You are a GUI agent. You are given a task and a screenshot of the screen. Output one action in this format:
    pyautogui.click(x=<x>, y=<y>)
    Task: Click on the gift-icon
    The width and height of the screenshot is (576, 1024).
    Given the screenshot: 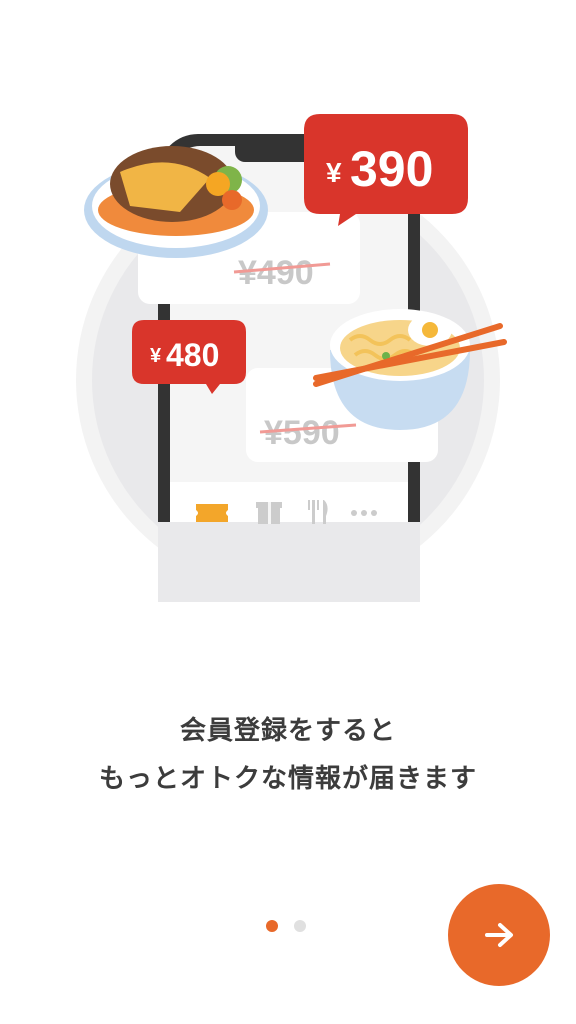 What is the action you would take?
    pyautogui.click(x=269, y=513)
    